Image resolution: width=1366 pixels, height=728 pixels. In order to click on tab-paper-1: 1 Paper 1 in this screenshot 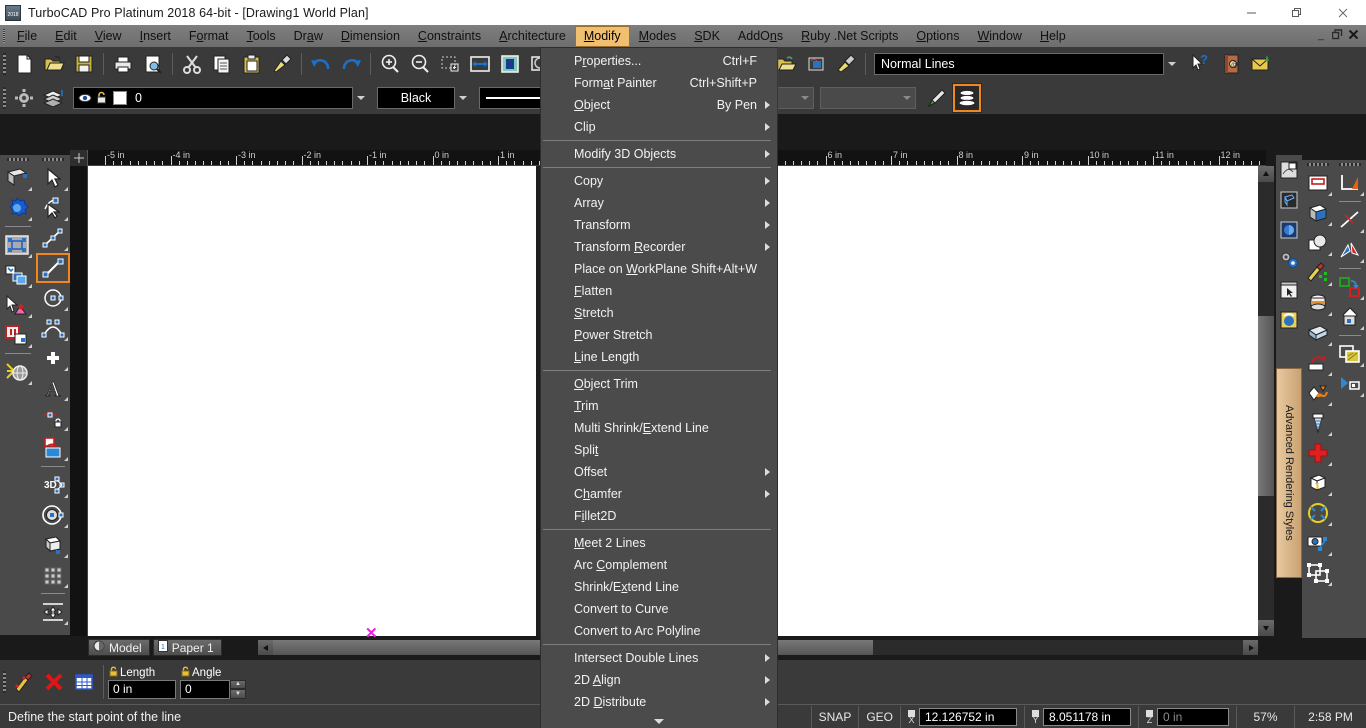, I will do `click(187, 647)`.